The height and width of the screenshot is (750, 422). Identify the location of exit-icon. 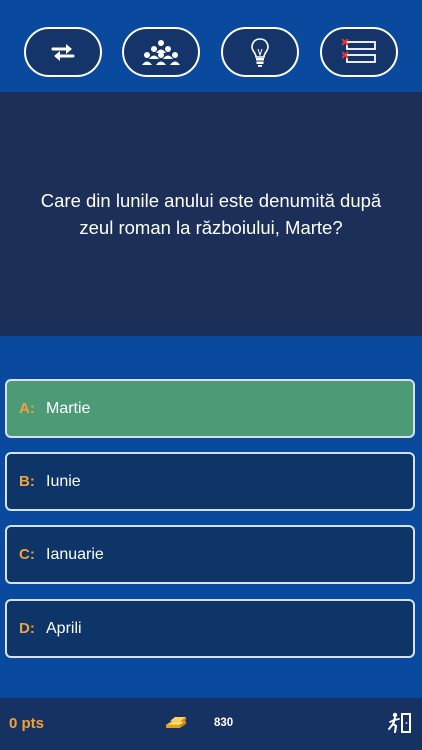
(400, 723).